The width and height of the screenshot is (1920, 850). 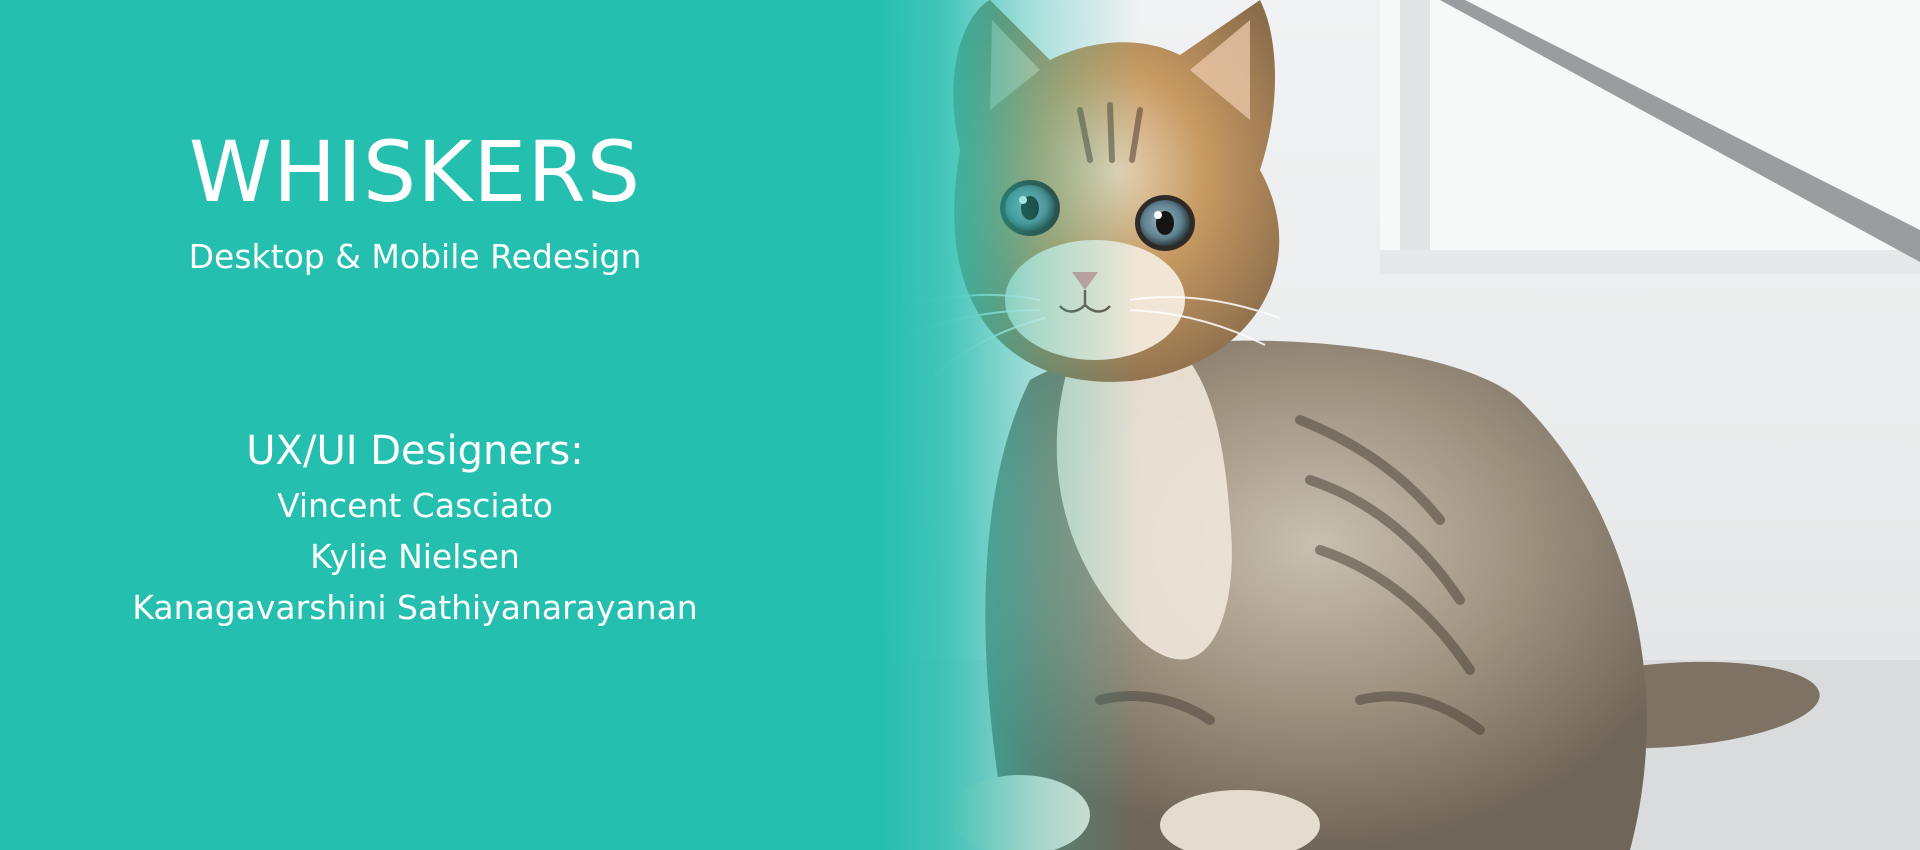 What do you see at coordinates (415, 607) in the screenshot?
I see `designer-name: Kanagavarshini Sathiyanarayanan` at bounding box center [415, 607].